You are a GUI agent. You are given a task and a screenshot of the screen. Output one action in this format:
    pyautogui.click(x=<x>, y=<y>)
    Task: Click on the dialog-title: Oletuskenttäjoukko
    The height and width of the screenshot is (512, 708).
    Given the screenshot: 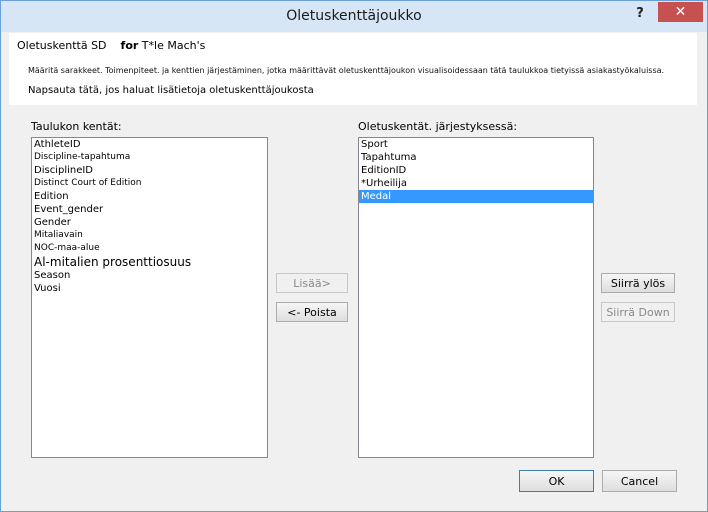 What is the action you would take?
    pyautogui.click(x=354, y=16)
    